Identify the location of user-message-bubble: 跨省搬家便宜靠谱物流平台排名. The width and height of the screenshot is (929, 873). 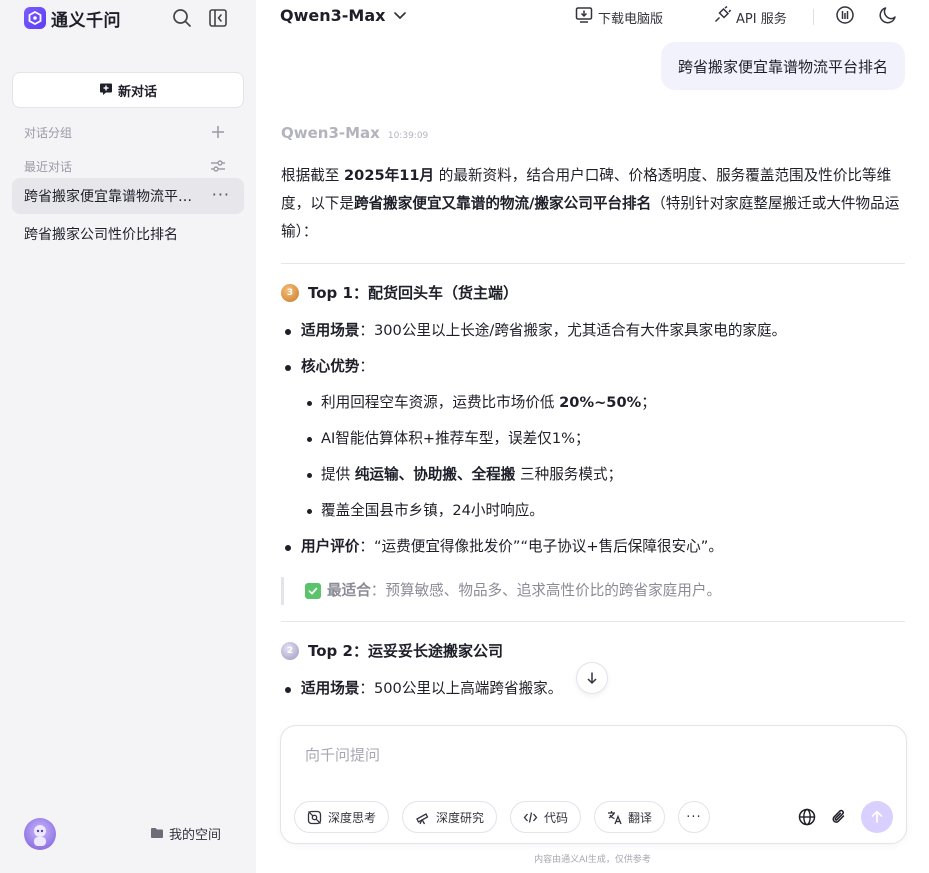
(782, 66).